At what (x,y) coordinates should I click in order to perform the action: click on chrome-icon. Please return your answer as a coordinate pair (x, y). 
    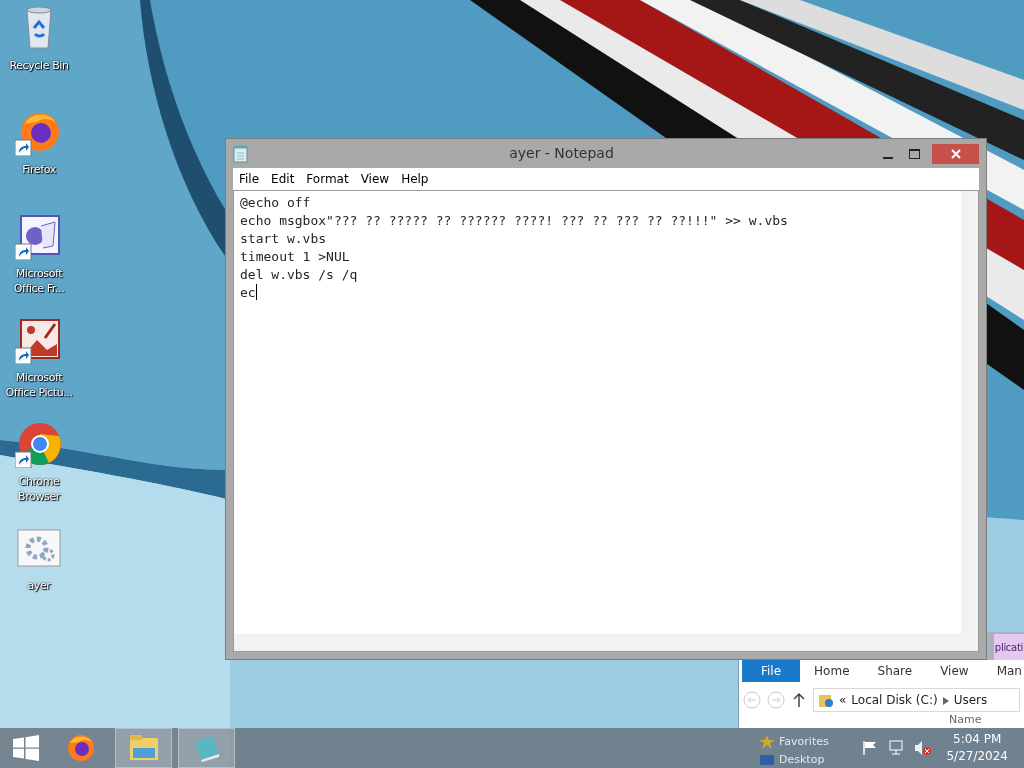
    Looking at the image, I should click on (39, 444).